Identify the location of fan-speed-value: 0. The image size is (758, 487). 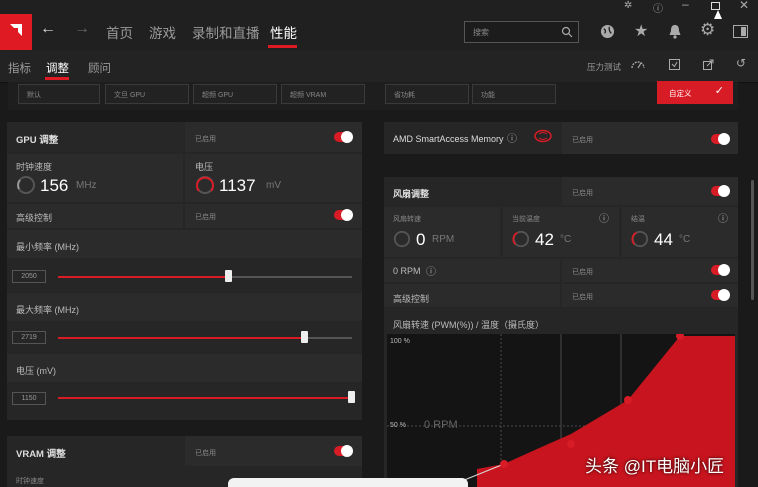
(421, 239).